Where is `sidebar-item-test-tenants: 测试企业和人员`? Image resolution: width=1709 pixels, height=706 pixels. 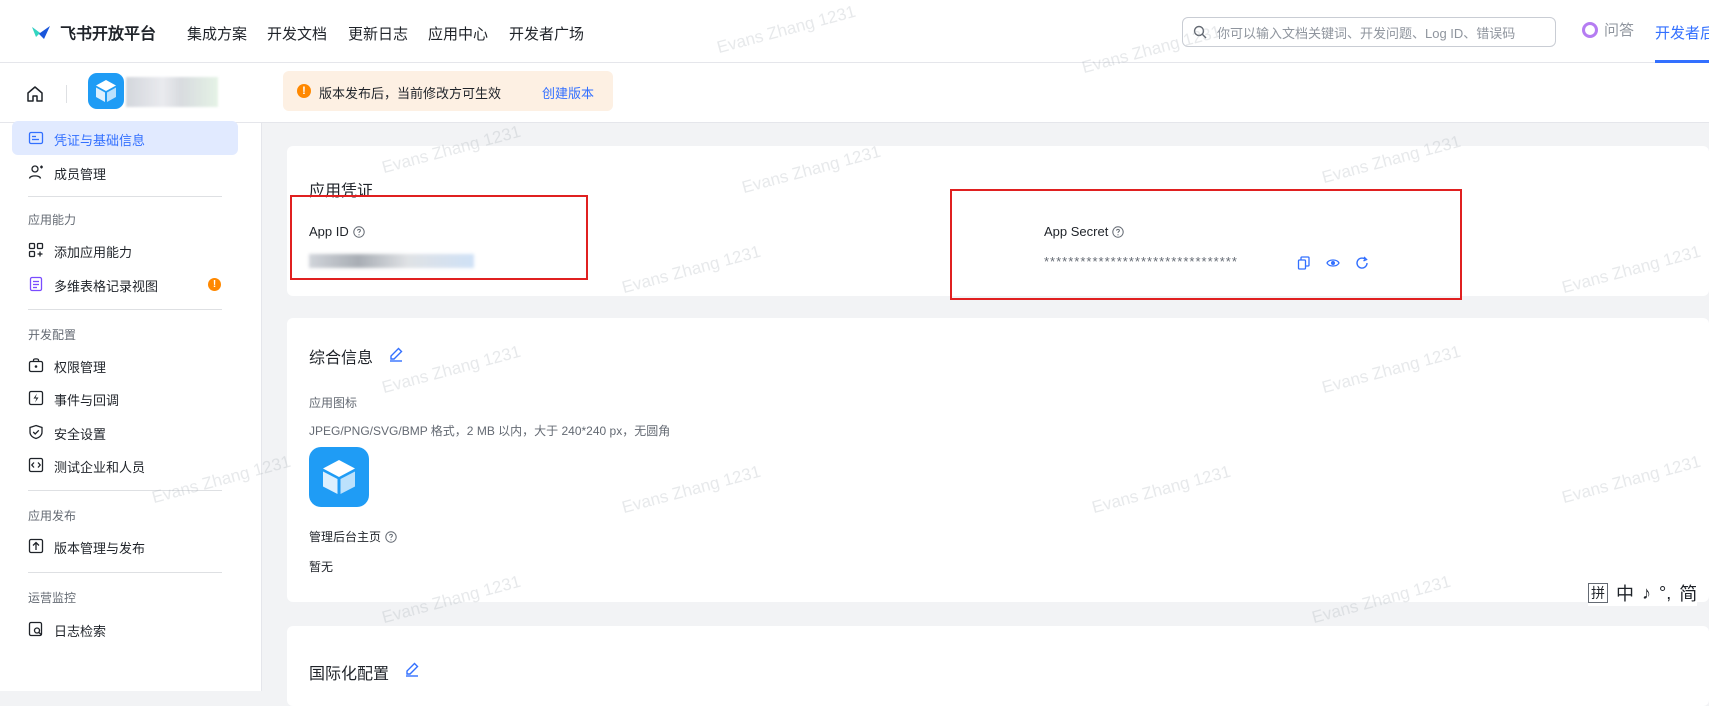 sidebar-item-test-tenants: 测试企业和人员 is located at coordinates (125, 465).